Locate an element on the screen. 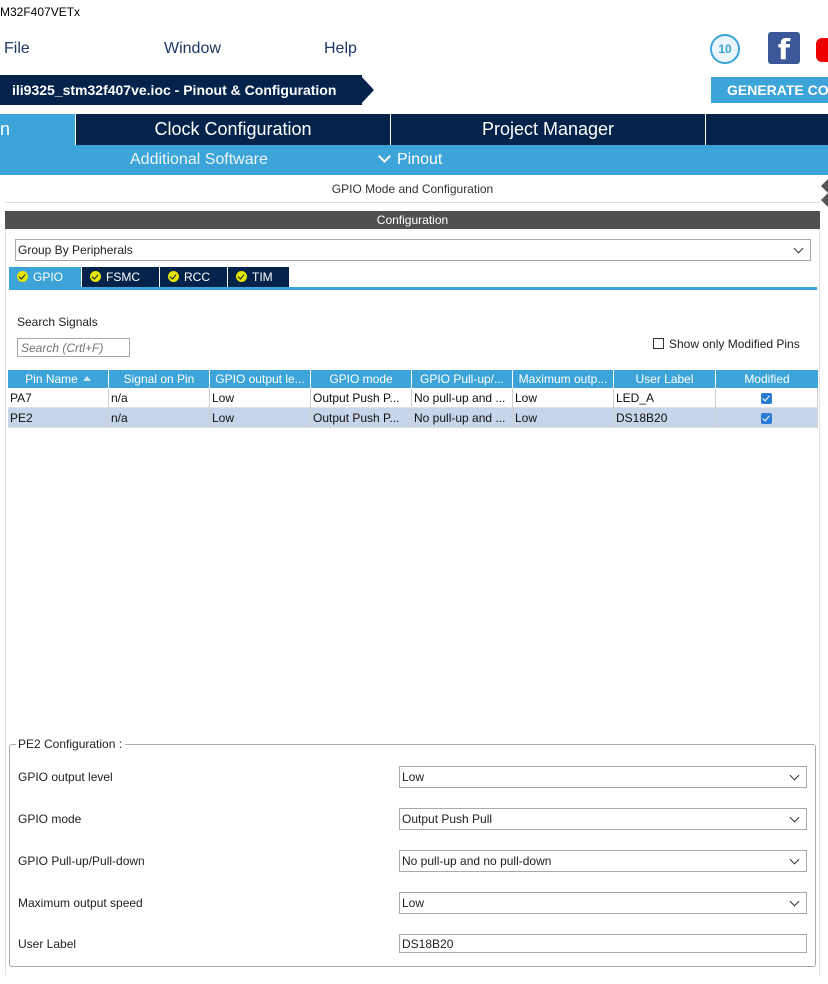 This screenshot has height=984, width=828. search-signals-label: Search Signals is located at coordinates (57, 322).